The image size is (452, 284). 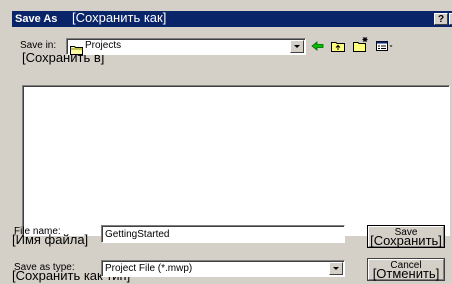 I want to click on file-name-label-translation: [Имя файла], so click(x=50, y=239).